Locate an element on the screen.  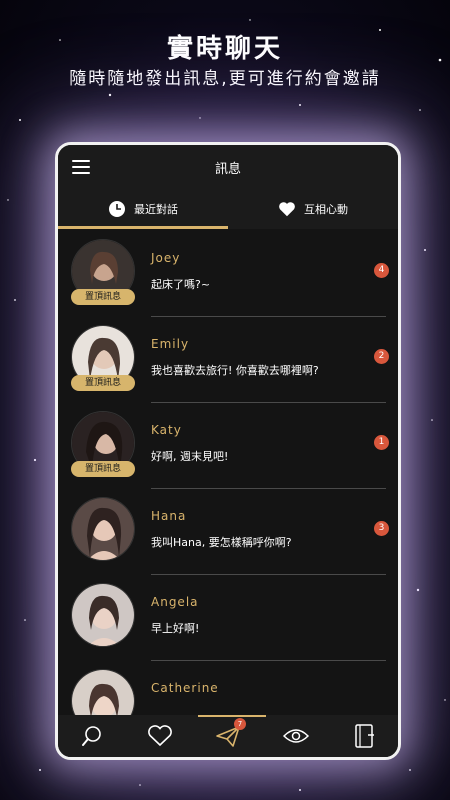
last-message: 起床了嗎?~ is located at coordinates (181, 284).